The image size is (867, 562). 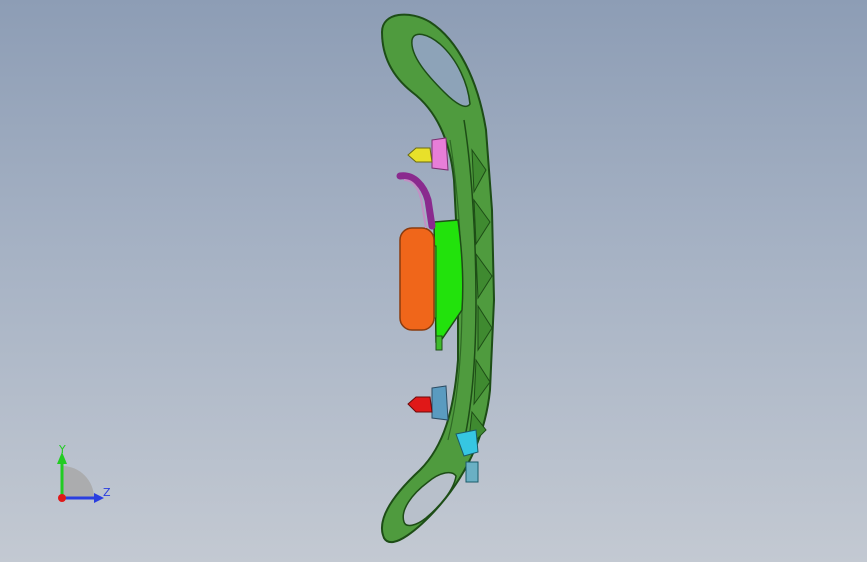 What do you see at coordinates (420, 404) in the screenshot?
I see `bottom-nut` at bounding box center [420, 404].